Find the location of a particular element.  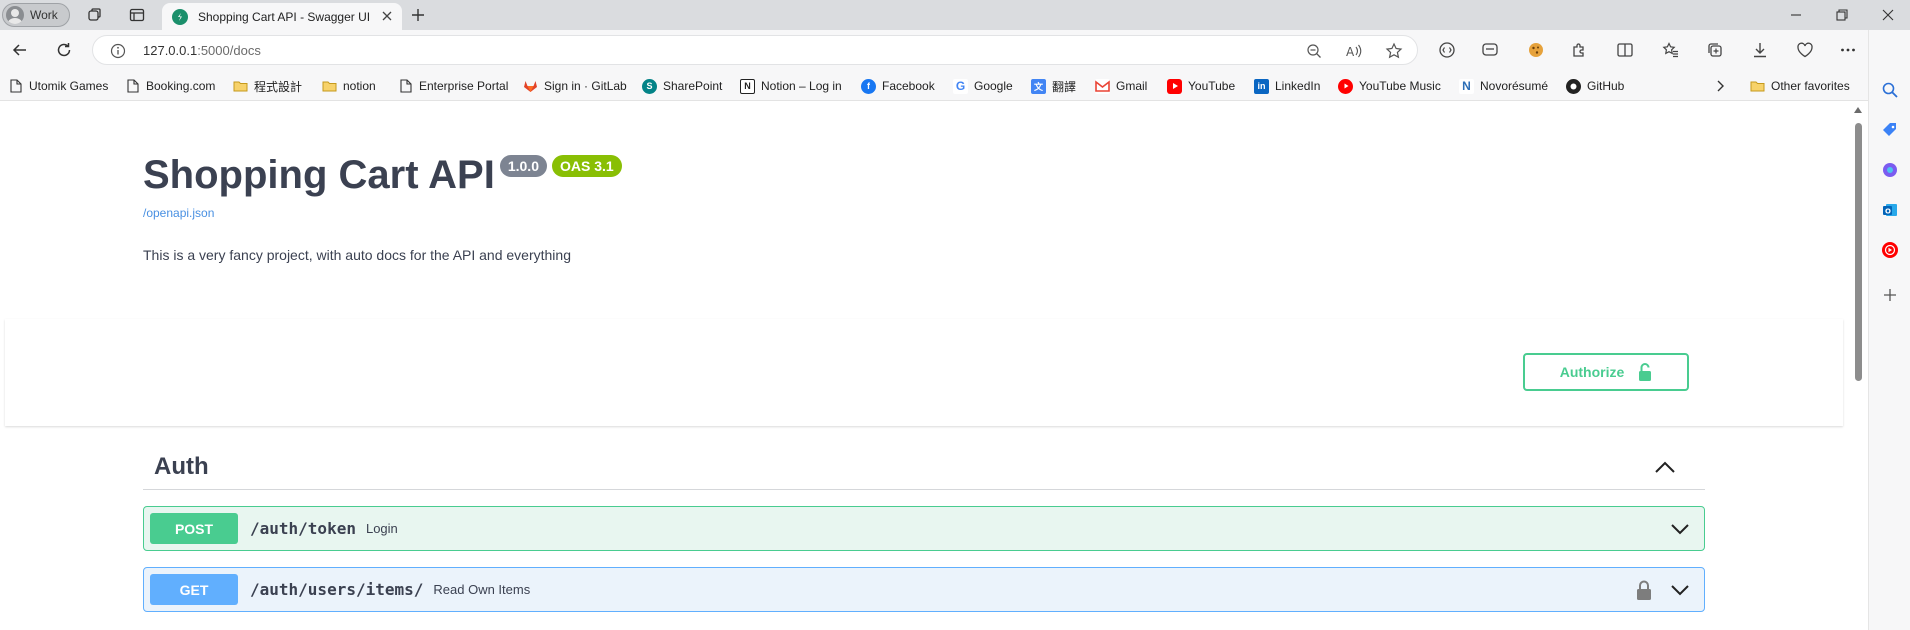

copilot-sidebar-icon is located at coordinates (1890, 170).